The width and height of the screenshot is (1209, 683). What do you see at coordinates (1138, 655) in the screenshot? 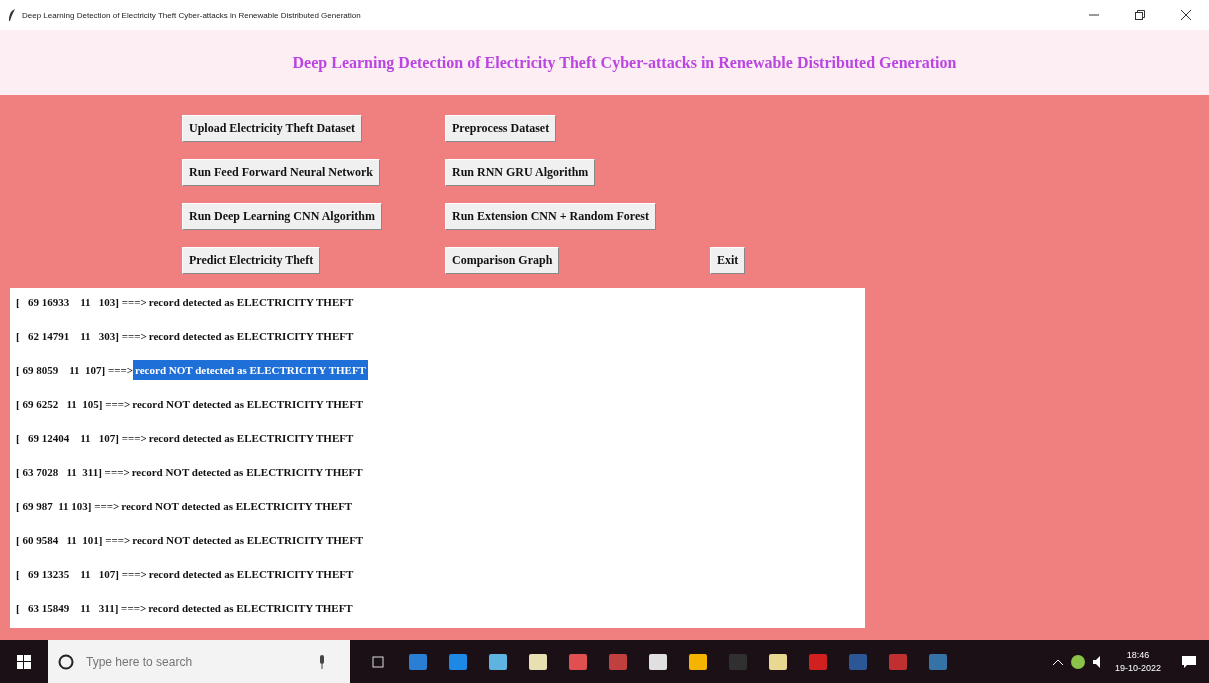
I see `clock-time: 18:46` at bounding box center [1138, 655].